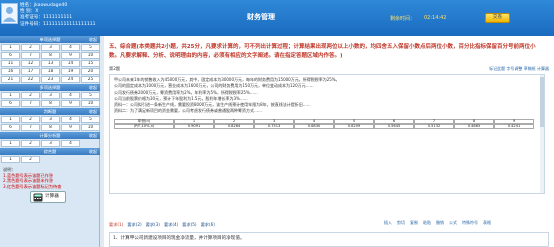 Image resolution: width=554 pixels, height=247 pixels. What do you see at coordinates (453, 222) in the screenshot?
I see `editor-tool-button: 公式` at bounding box center [453, 222].